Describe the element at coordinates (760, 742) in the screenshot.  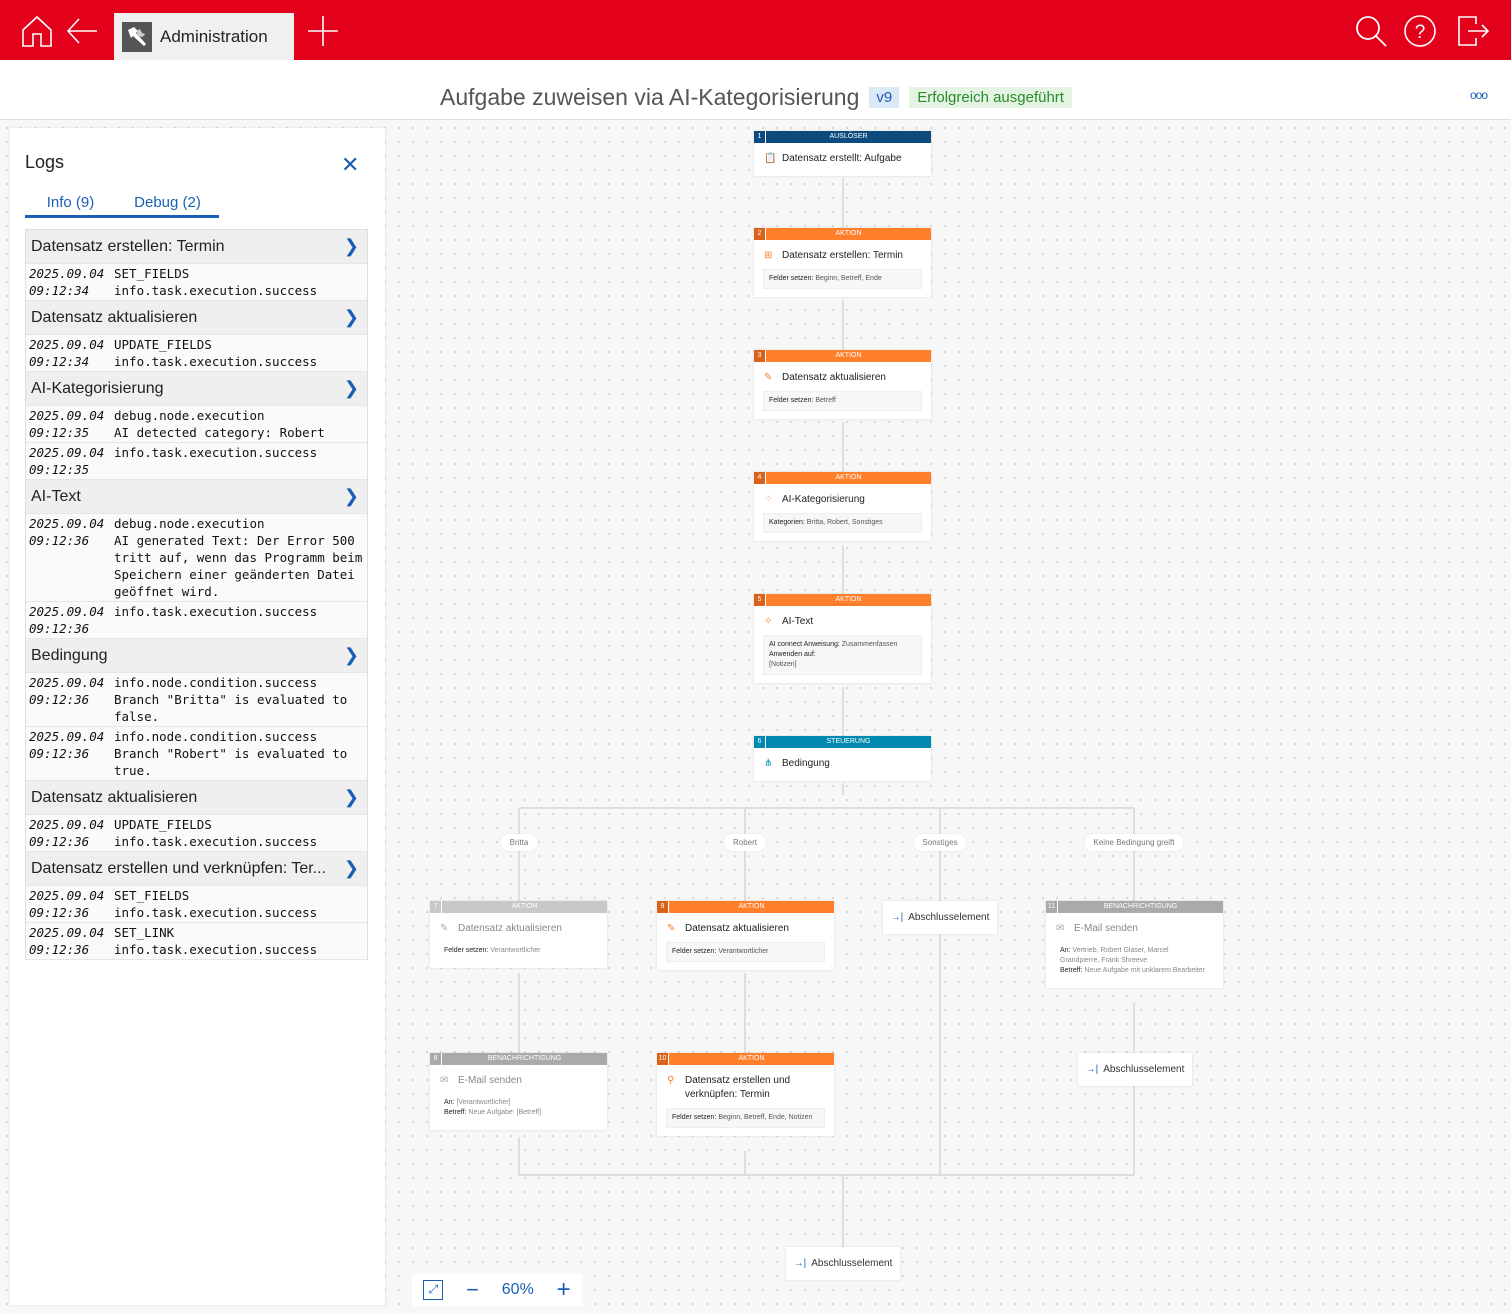
I see `node-number: 6` at that location.